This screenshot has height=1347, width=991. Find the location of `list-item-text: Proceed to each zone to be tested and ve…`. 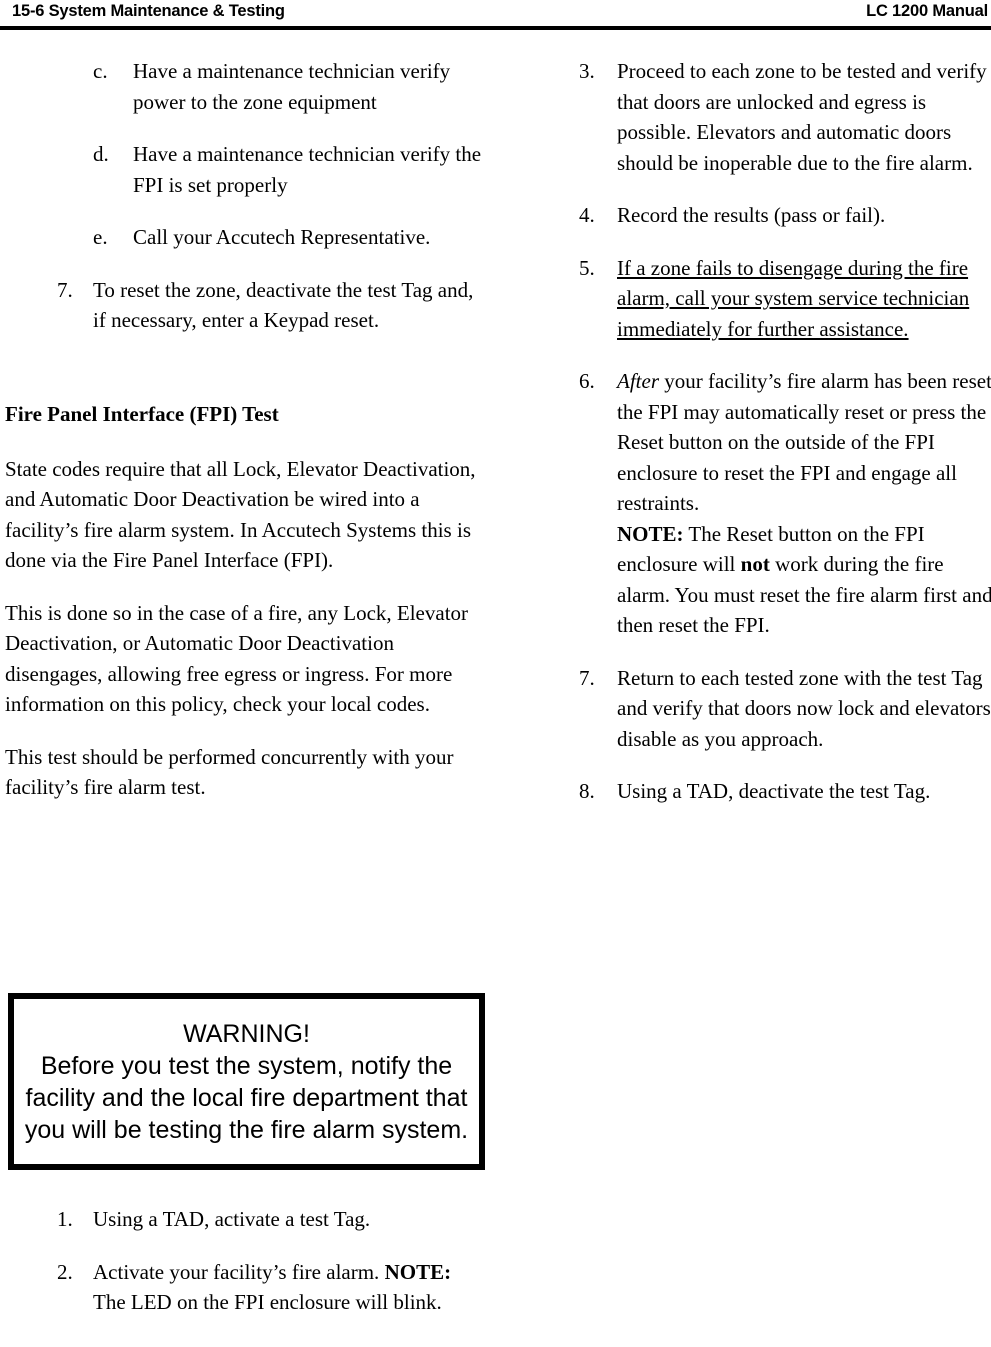

list-item-text: Proceed to each zone to be tested and ve… is located at coordinates (802, 117).